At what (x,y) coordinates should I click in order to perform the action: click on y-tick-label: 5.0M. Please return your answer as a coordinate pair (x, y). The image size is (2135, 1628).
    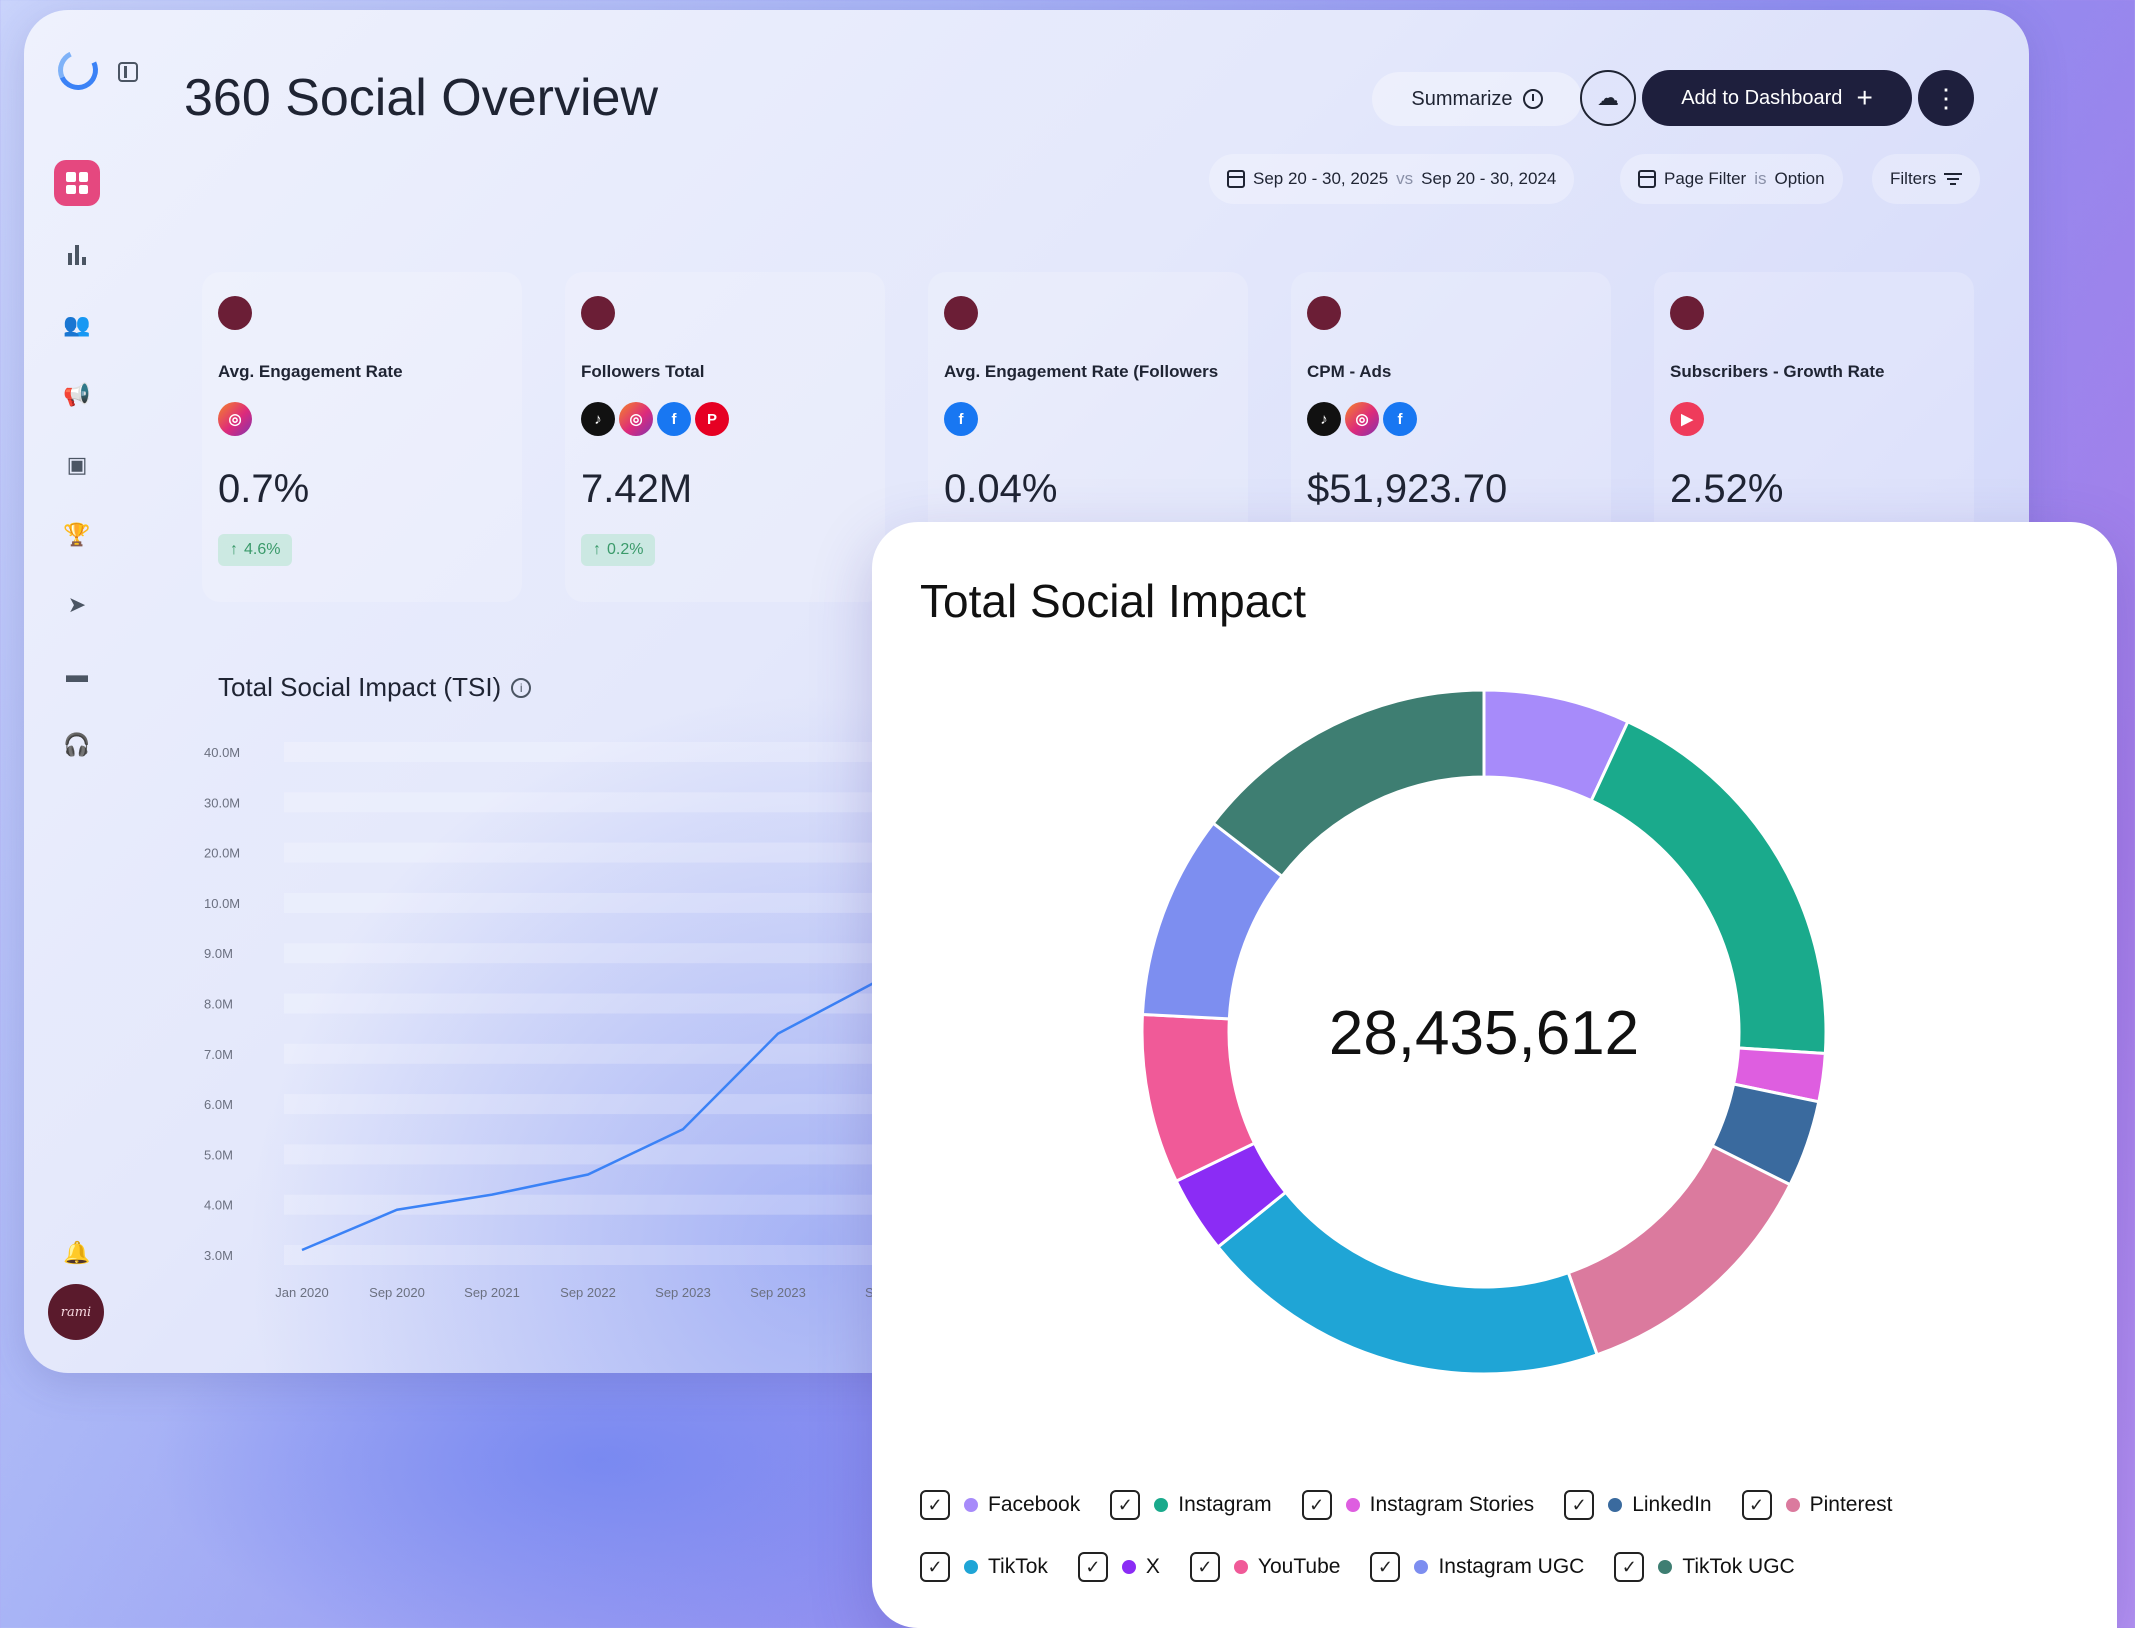
    Looking at the image, I should click on (218, 1154).